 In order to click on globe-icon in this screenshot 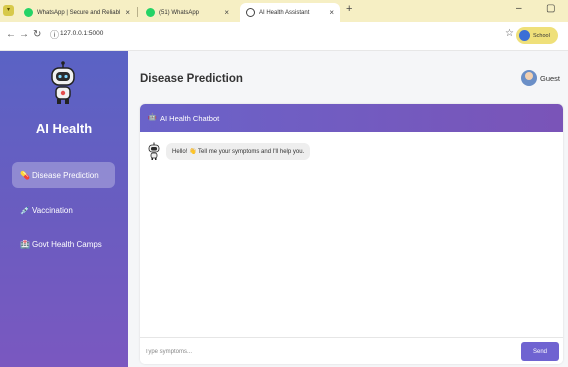, I will do `click(250, 12)`.